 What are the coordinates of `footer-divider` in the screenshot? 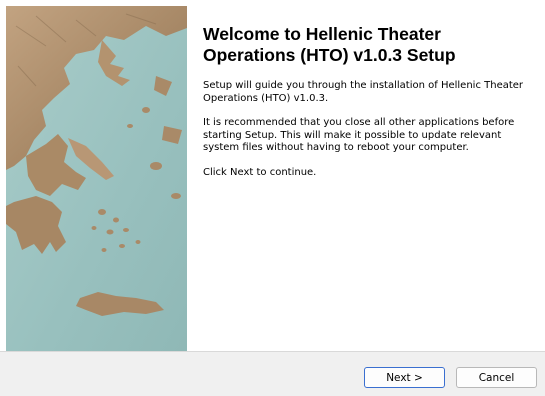 It's located at (272, 351).